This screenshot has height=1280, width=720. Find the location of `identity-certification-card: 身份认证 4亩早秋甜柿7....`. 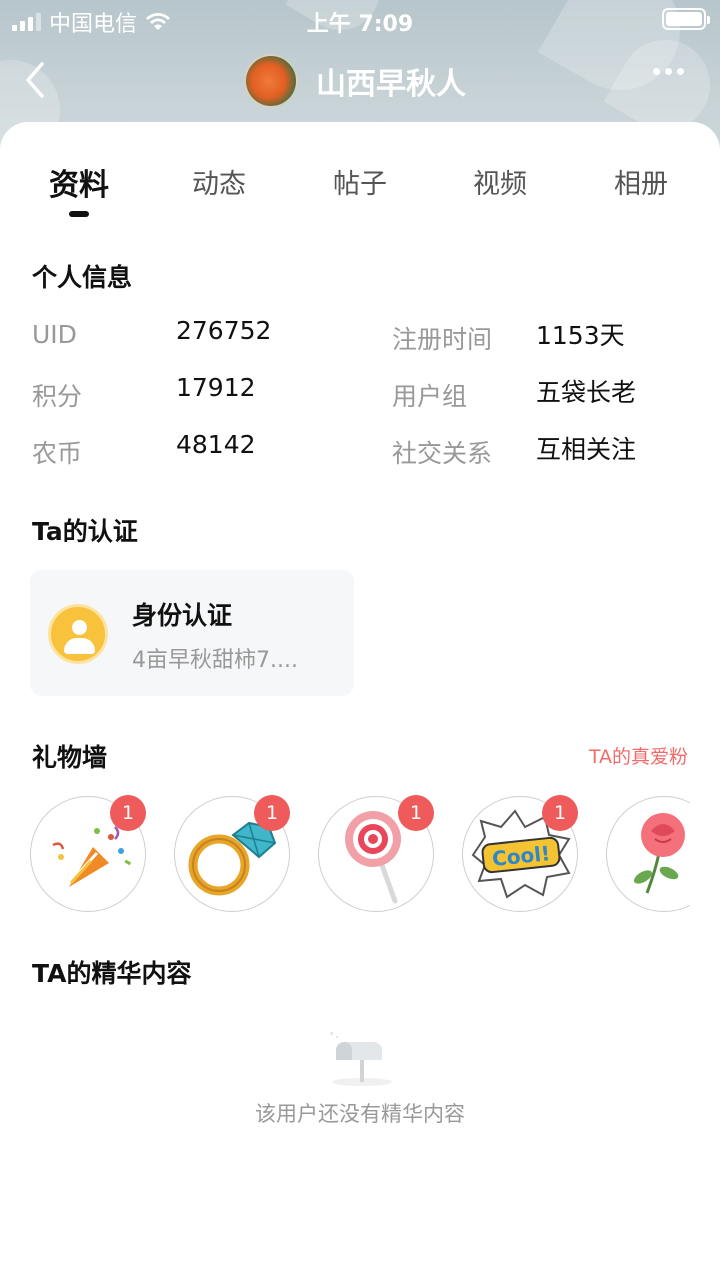

identity-certification-card: 身份认证 4亩早秋甜柿7.... is located at coordinates (192, 633).